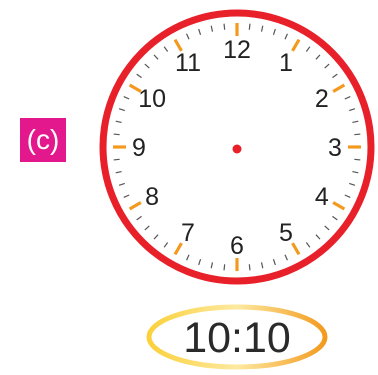  I want to click on clock-numeral: 5, so click(286, 233).